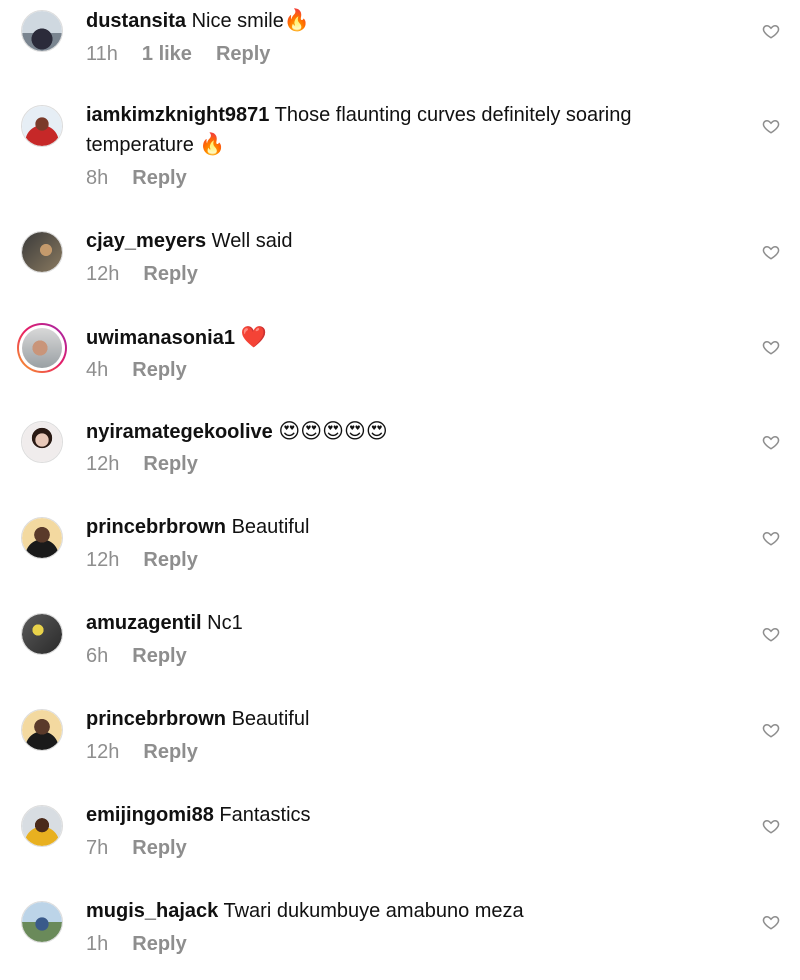  Describe the element at coordinates (144, 623) in the screenshot. I see `comment-username: amuzagentil` at that location.